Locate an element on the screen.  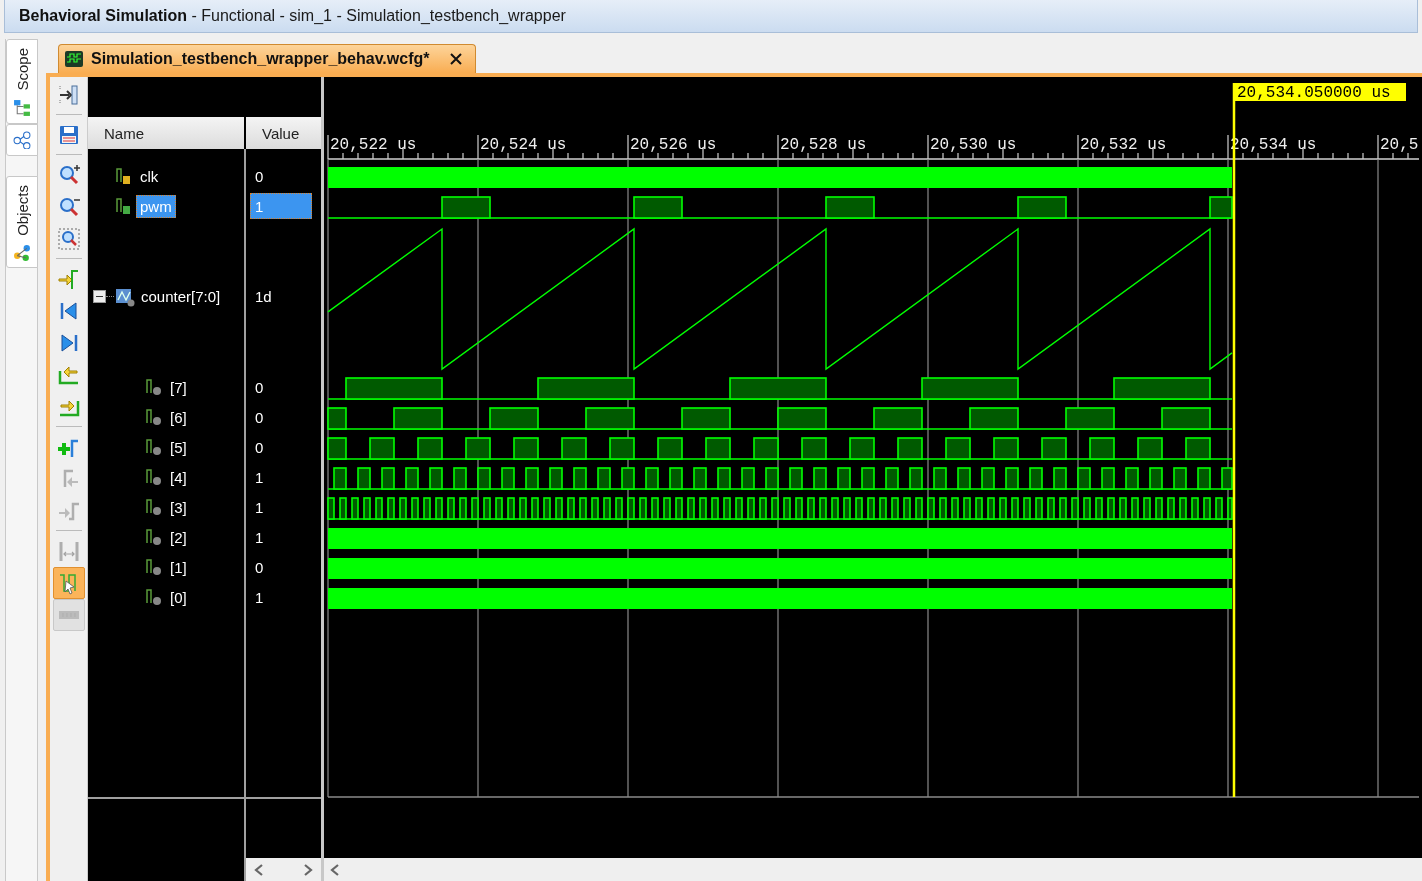
time-label: 20,530 us is located at coordinates (973, 145).